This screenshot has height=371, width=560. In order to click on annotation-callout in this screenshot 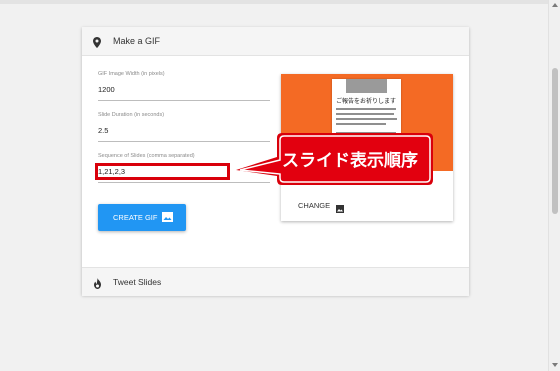, I will do `click(334, 159)`.